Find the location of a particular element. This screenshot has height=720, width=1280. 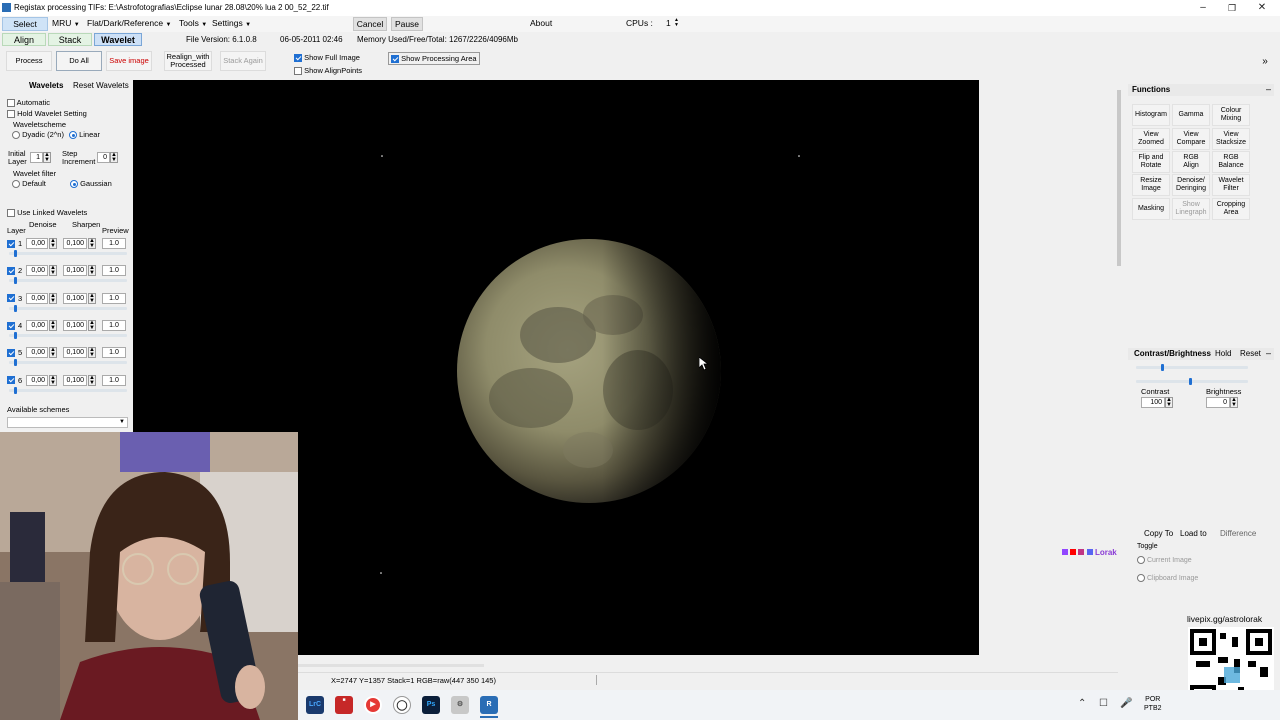

current-image-radio is located at coordinates (1141, 560).